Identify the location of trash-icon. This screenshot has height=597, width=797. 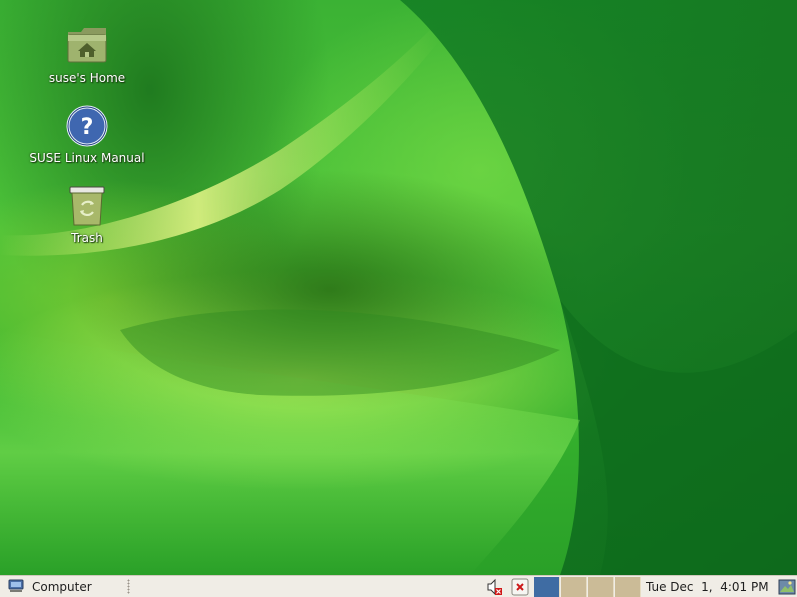
(87, 206).